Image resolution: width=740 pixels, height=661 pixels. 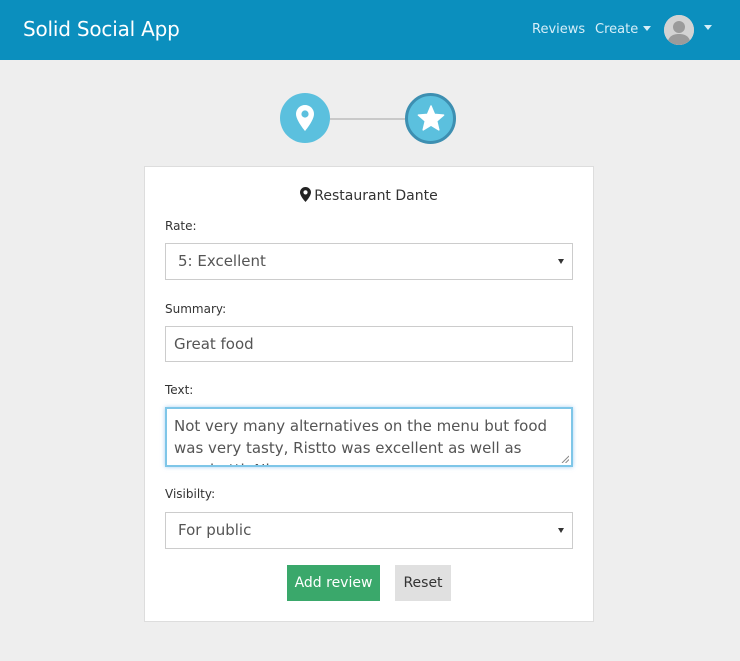 I want to click on user-avatar-icon, so click(x=679, y=30).